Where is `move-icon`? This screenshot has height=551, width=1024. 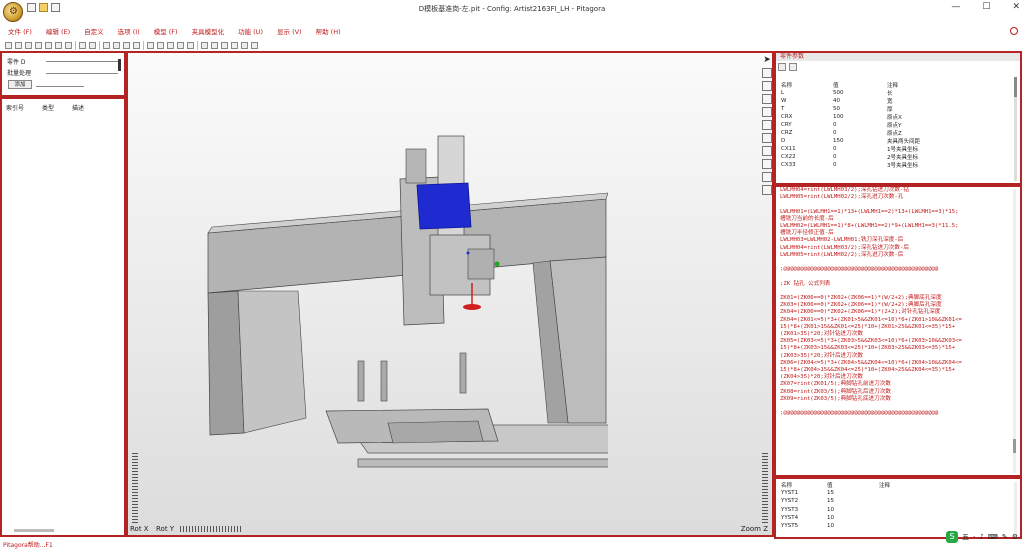
move-icon is located at coordinates (767, 138).